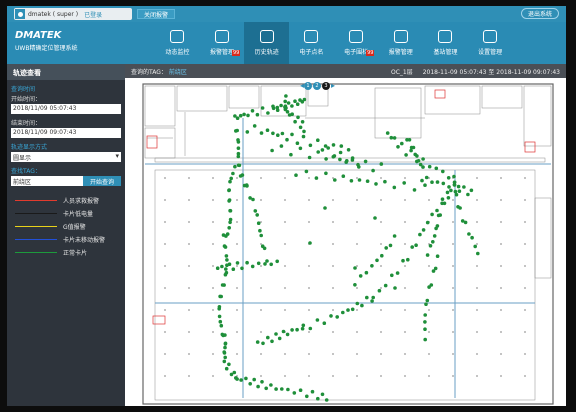  What do you see at coordinates (317, 85) in the screenshot?
I see `playback-button-2: 2` at bounding box center [317, 85].